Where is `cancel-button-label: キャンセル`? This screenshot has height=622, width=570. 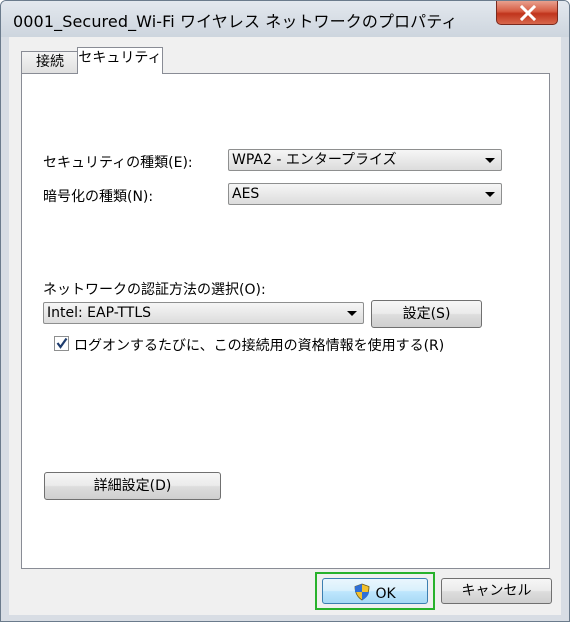 cancel-button-label: キャンセル is located at coordinates (496, 591).